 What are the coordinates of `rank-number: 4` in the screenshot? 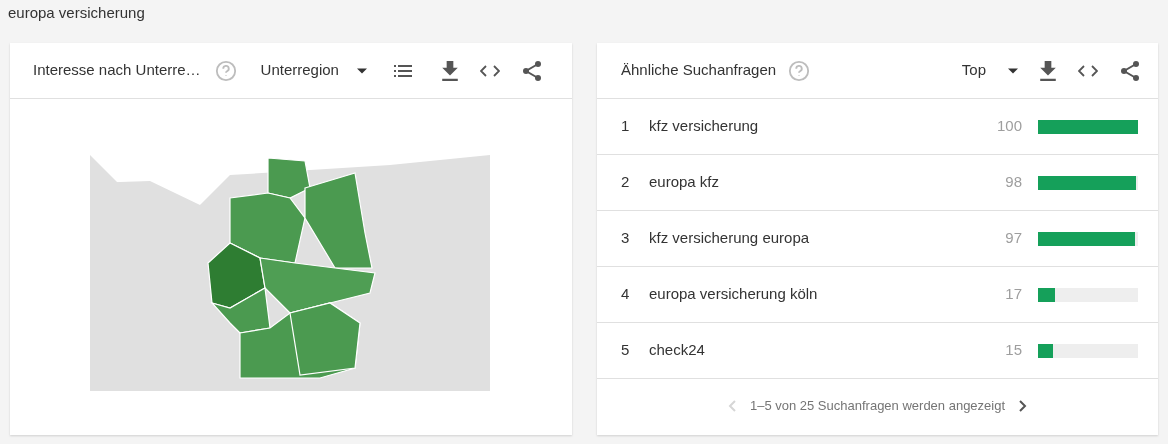 It's located at (626, 294).